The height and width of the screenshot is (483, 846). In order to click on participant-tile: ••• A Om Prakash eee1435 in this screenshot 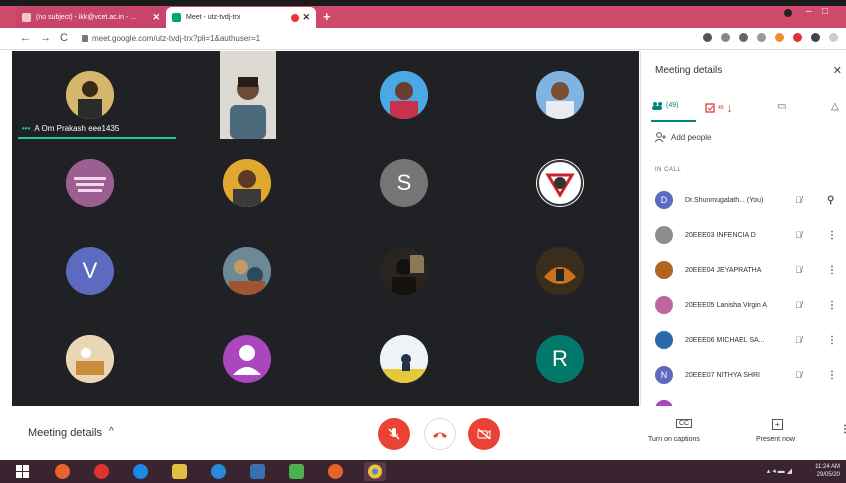, I will do `click(94, 95)`.